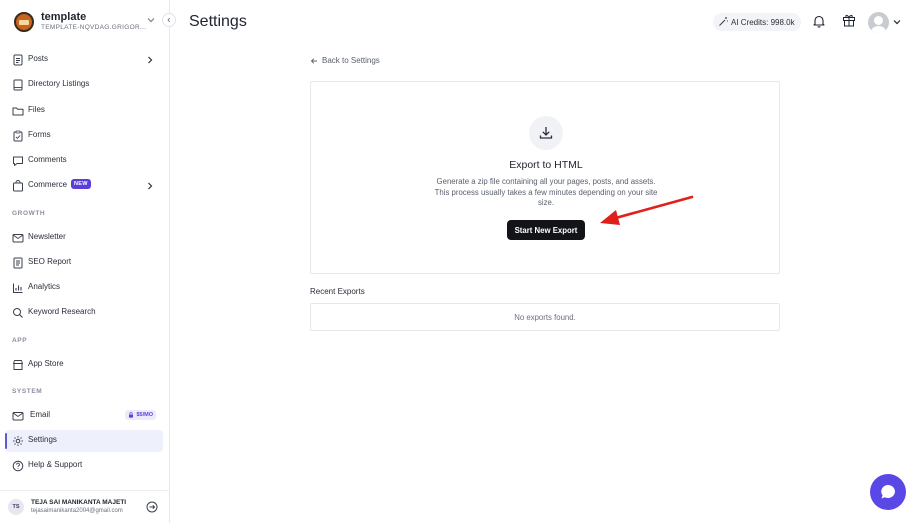 The image size is (920, 523). I want to click on sidebar-item-app-store: App Store, so click(84, 365).